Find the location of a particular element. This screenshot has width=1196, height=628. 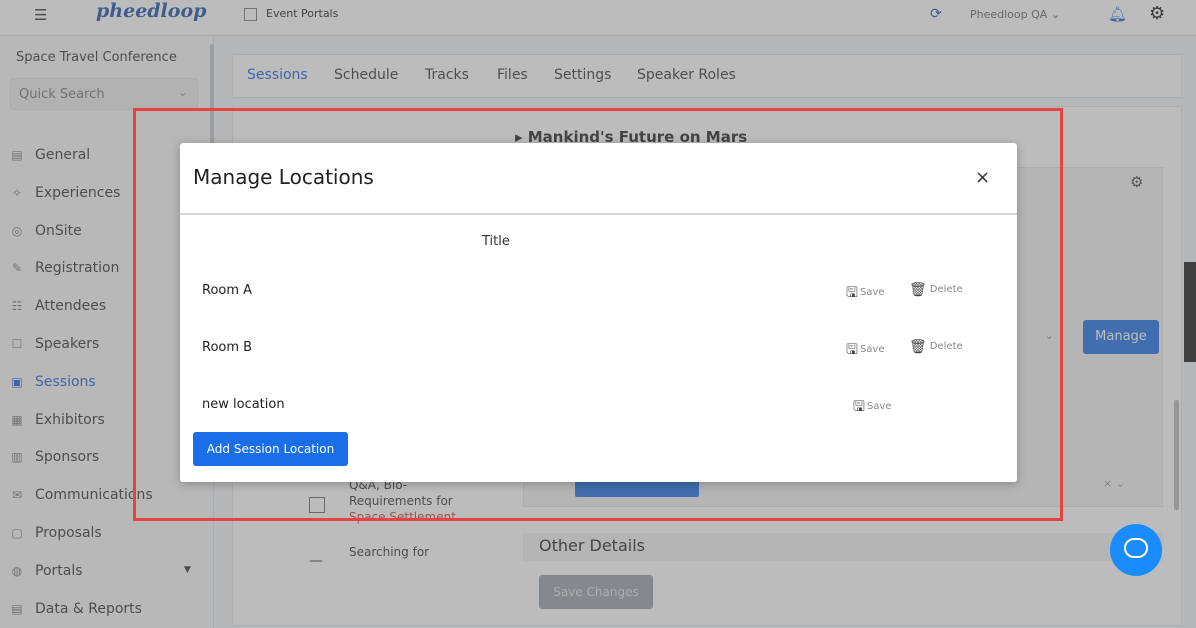

location-row: Room A 🖫 Save 🗑 Delete is located at coordinates (598, 291).